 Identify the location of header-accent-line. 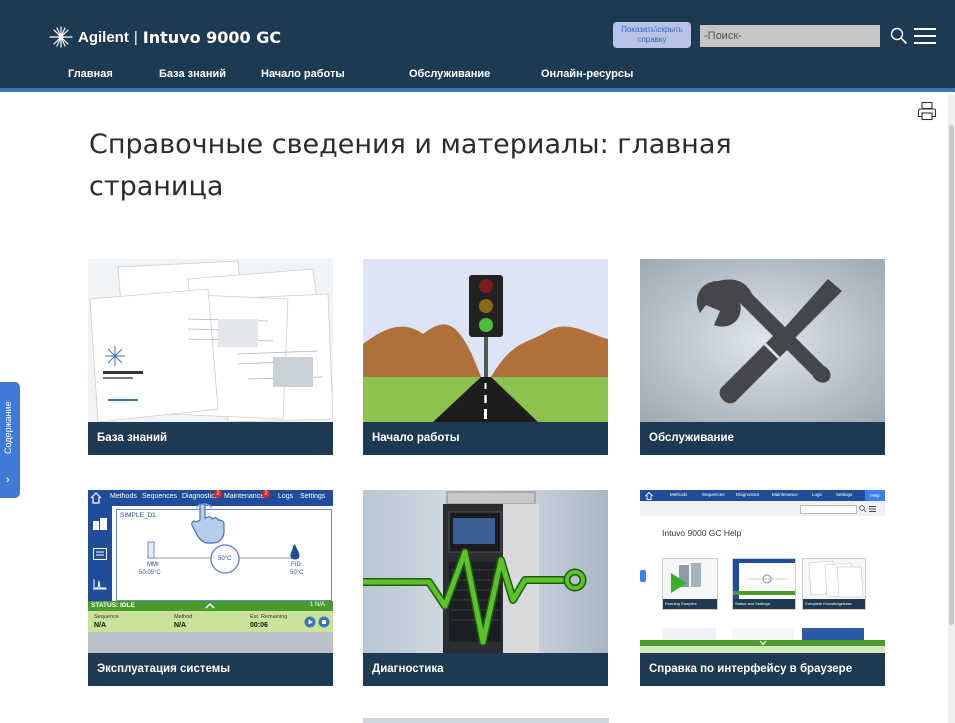
(477, 90).